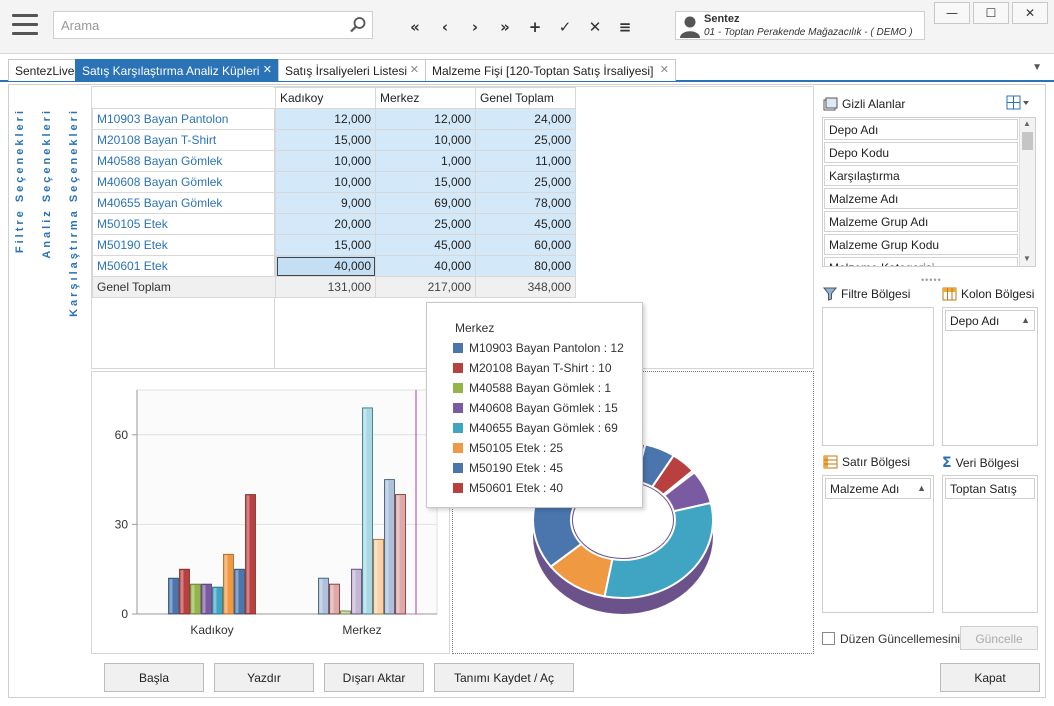  Describe the element at coordinates (325, 287) in the screenshot. I see `total-cell: 131,000` at that location.